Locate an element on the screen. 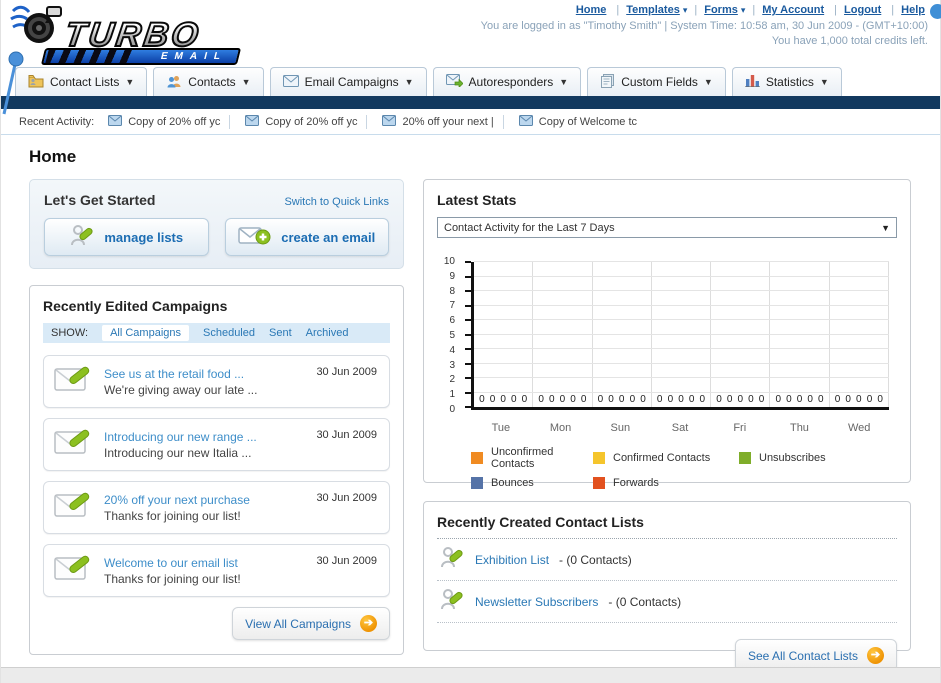 This screenshot has width=941, height=683. create-email-button: create an email is located at coordinates (306, 237).